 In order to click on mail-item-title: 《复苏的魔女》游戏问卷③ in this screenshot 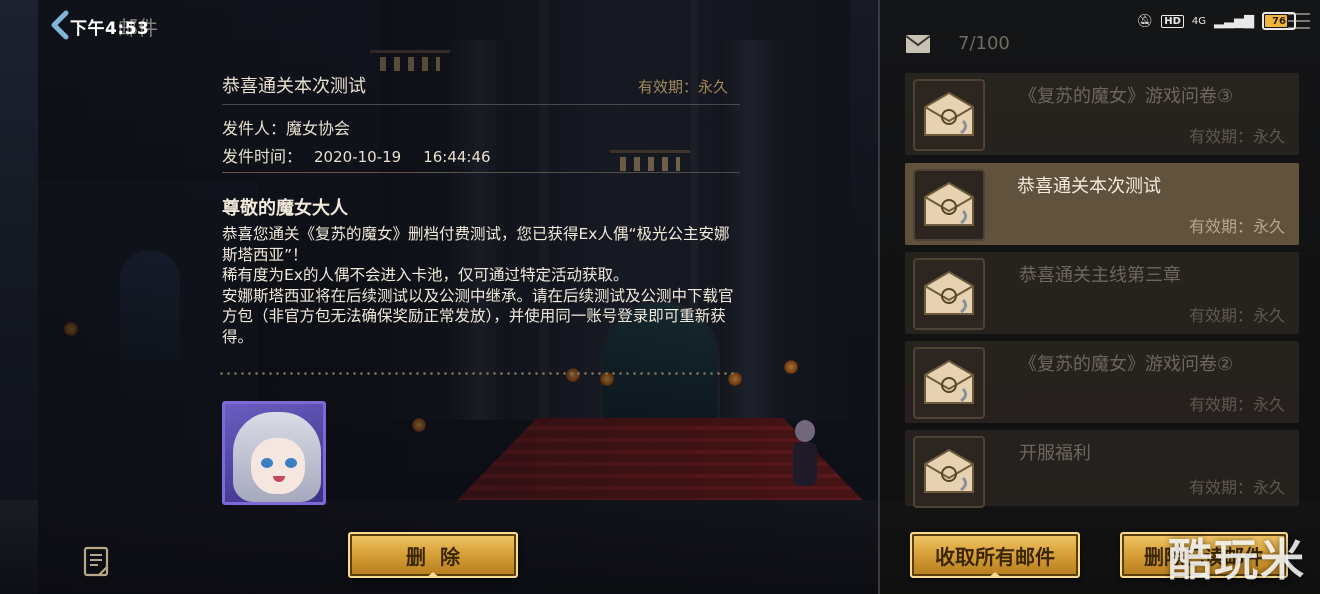, I will do `click(1126, 96)`.